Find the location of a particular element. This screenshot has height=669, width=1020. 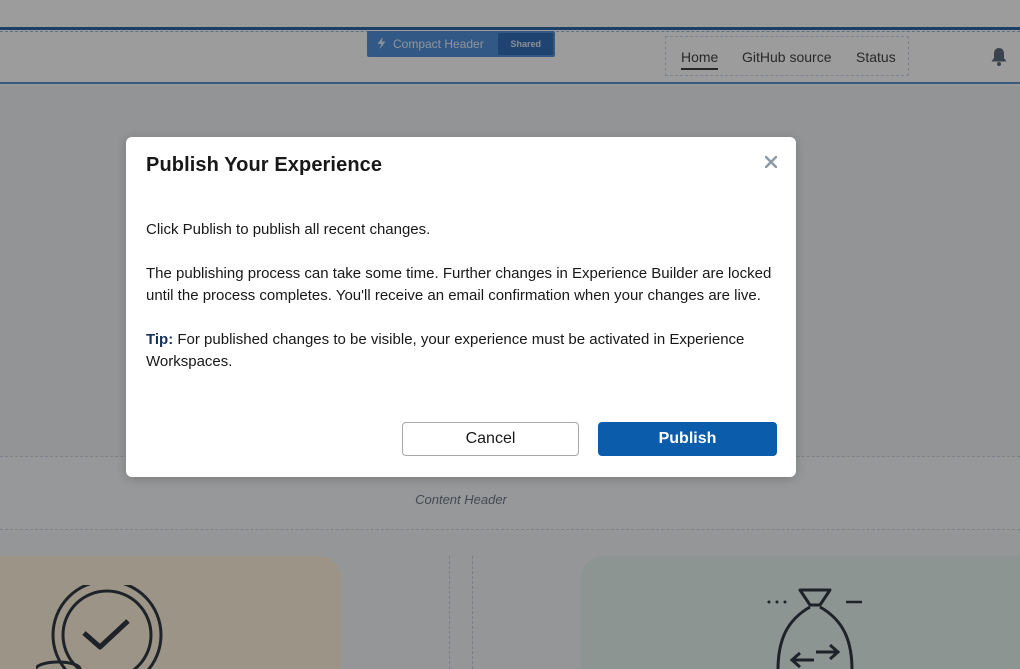

close-icon is located at coordinates (771, 162).